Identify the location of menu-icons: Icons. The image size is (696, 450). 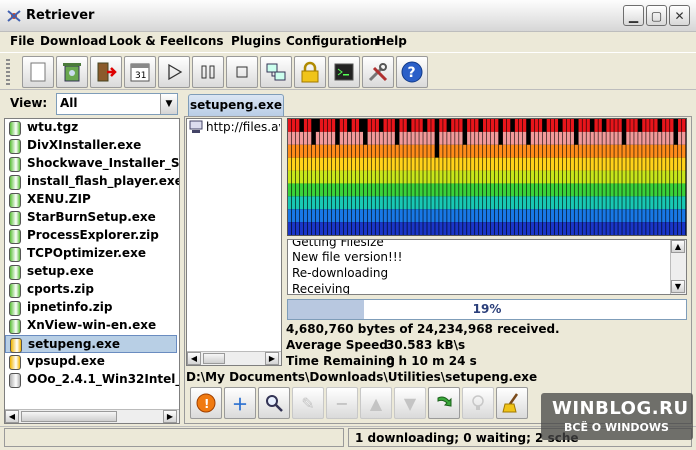
(206, 41).